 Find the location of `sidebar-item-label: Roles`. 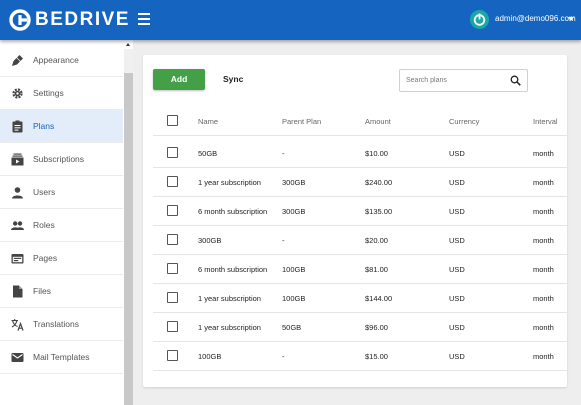

sidebar-item-label: Roles is located at coordinates (44, 225).